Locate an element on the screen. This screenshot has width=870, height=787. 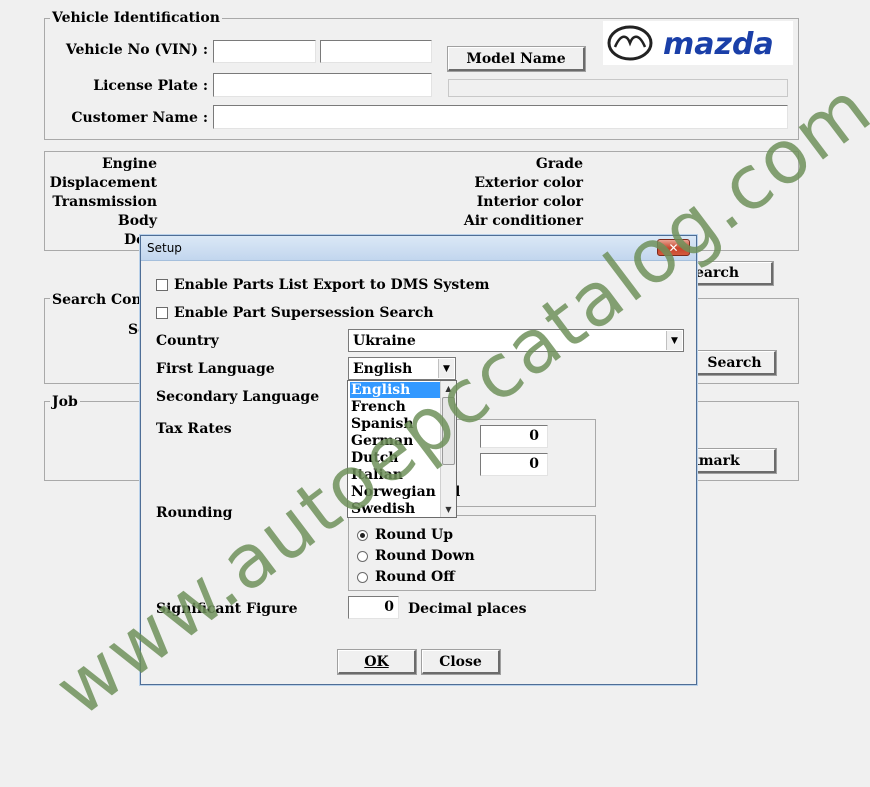
language-option: English is located at coordinates (396, 390).